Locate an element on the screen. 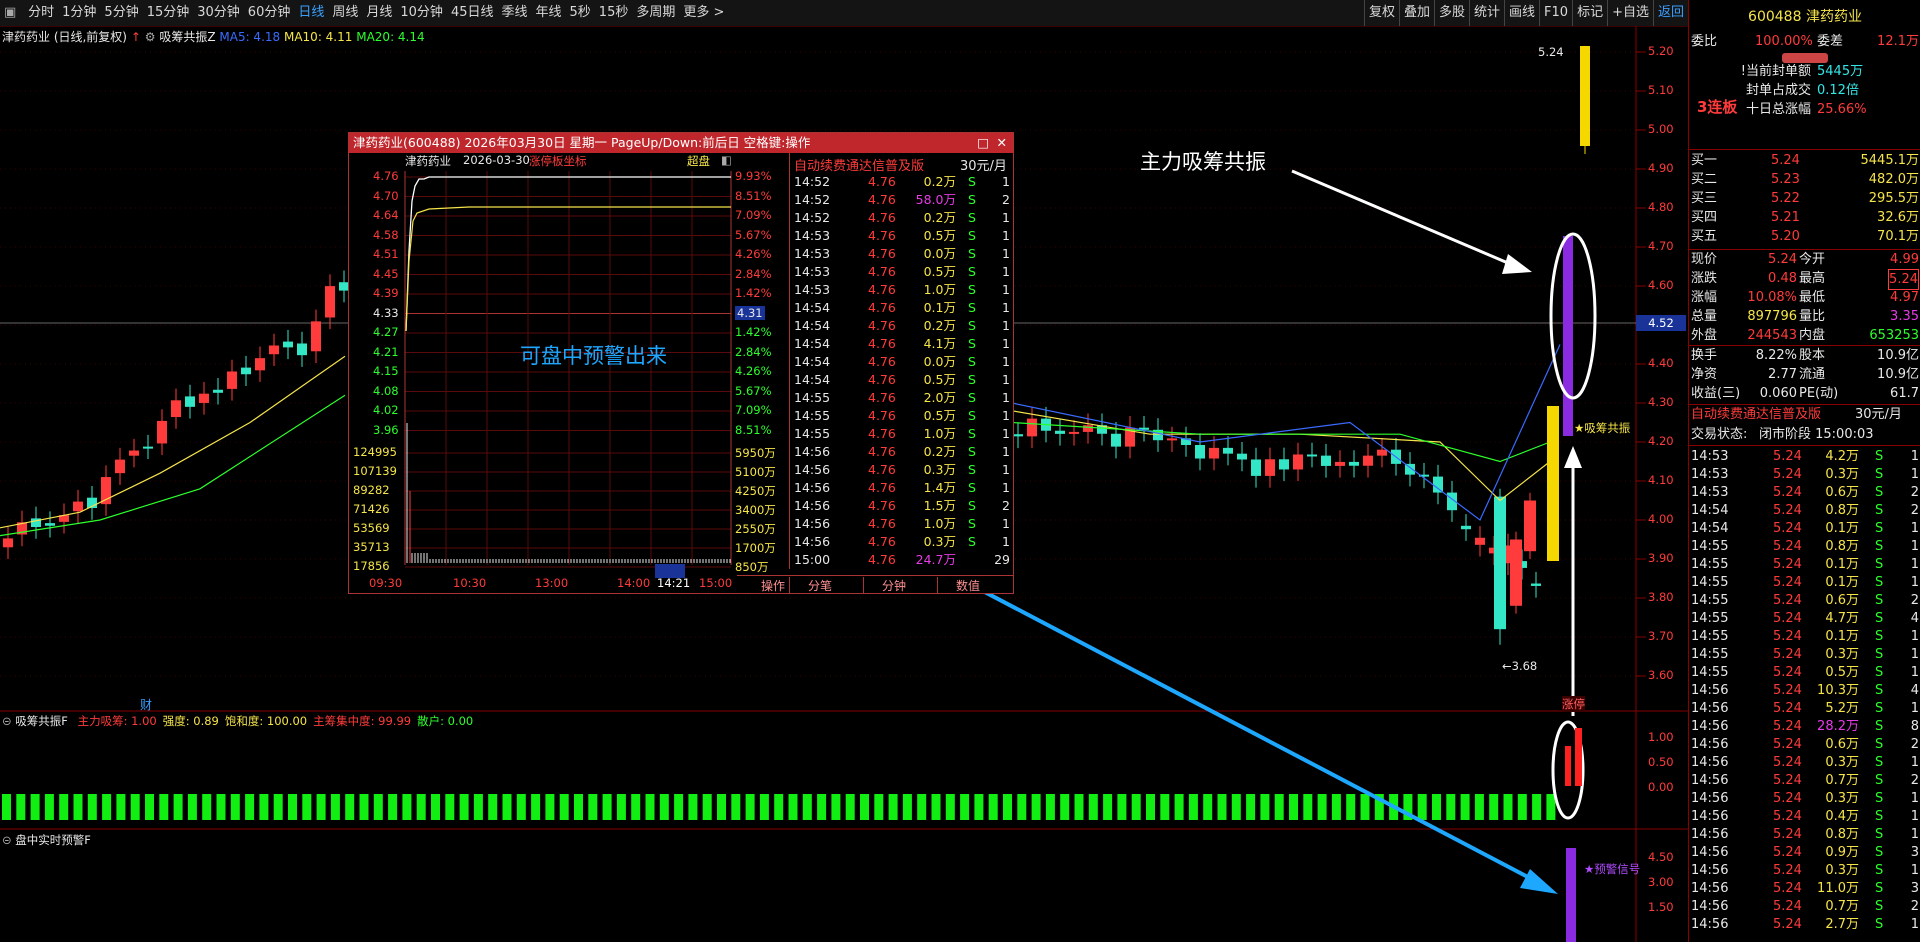  period-tab: 10分钟 is located at coordinates (421, 13).